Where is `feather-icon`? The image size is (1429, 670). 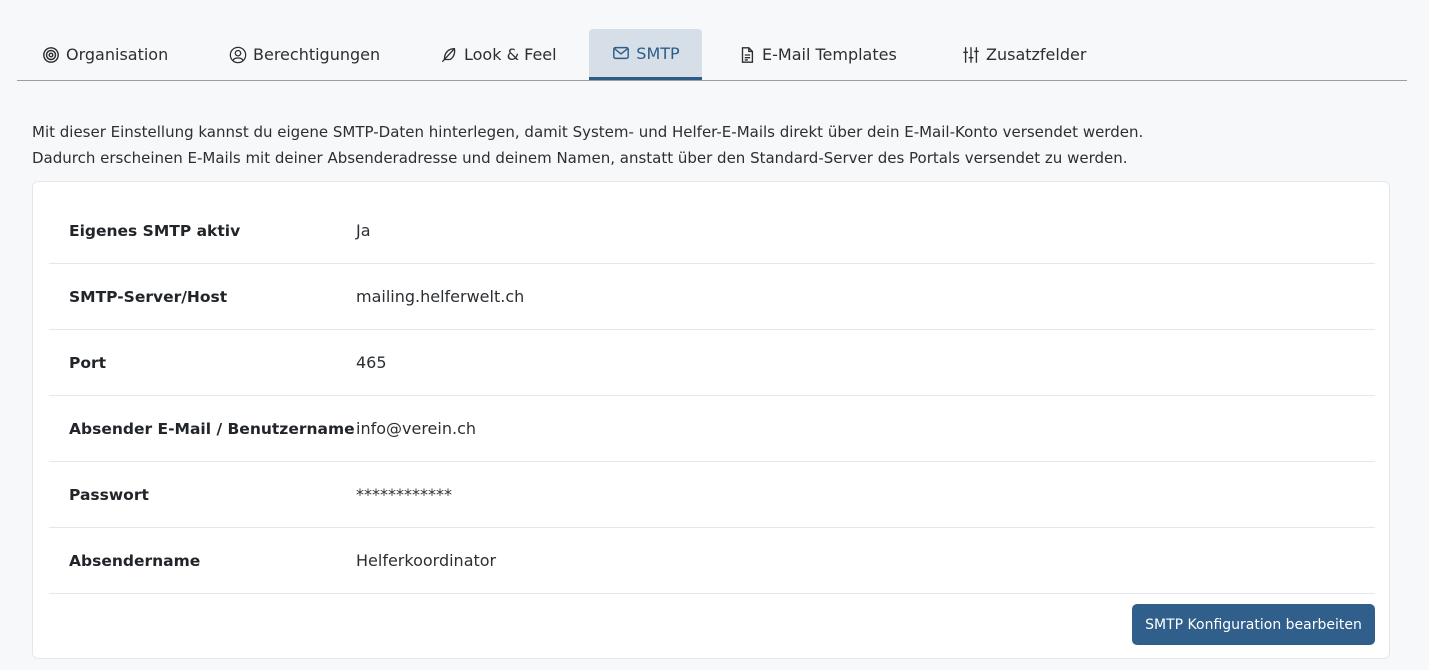
feather-icon is located at coordinates (449, 55).